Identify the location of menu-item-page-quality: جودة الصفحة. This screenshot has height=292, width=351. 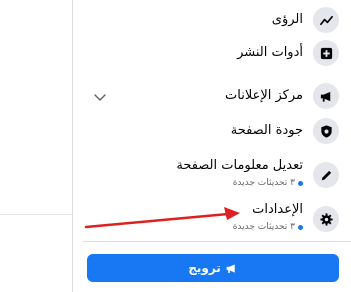
(212, 131).